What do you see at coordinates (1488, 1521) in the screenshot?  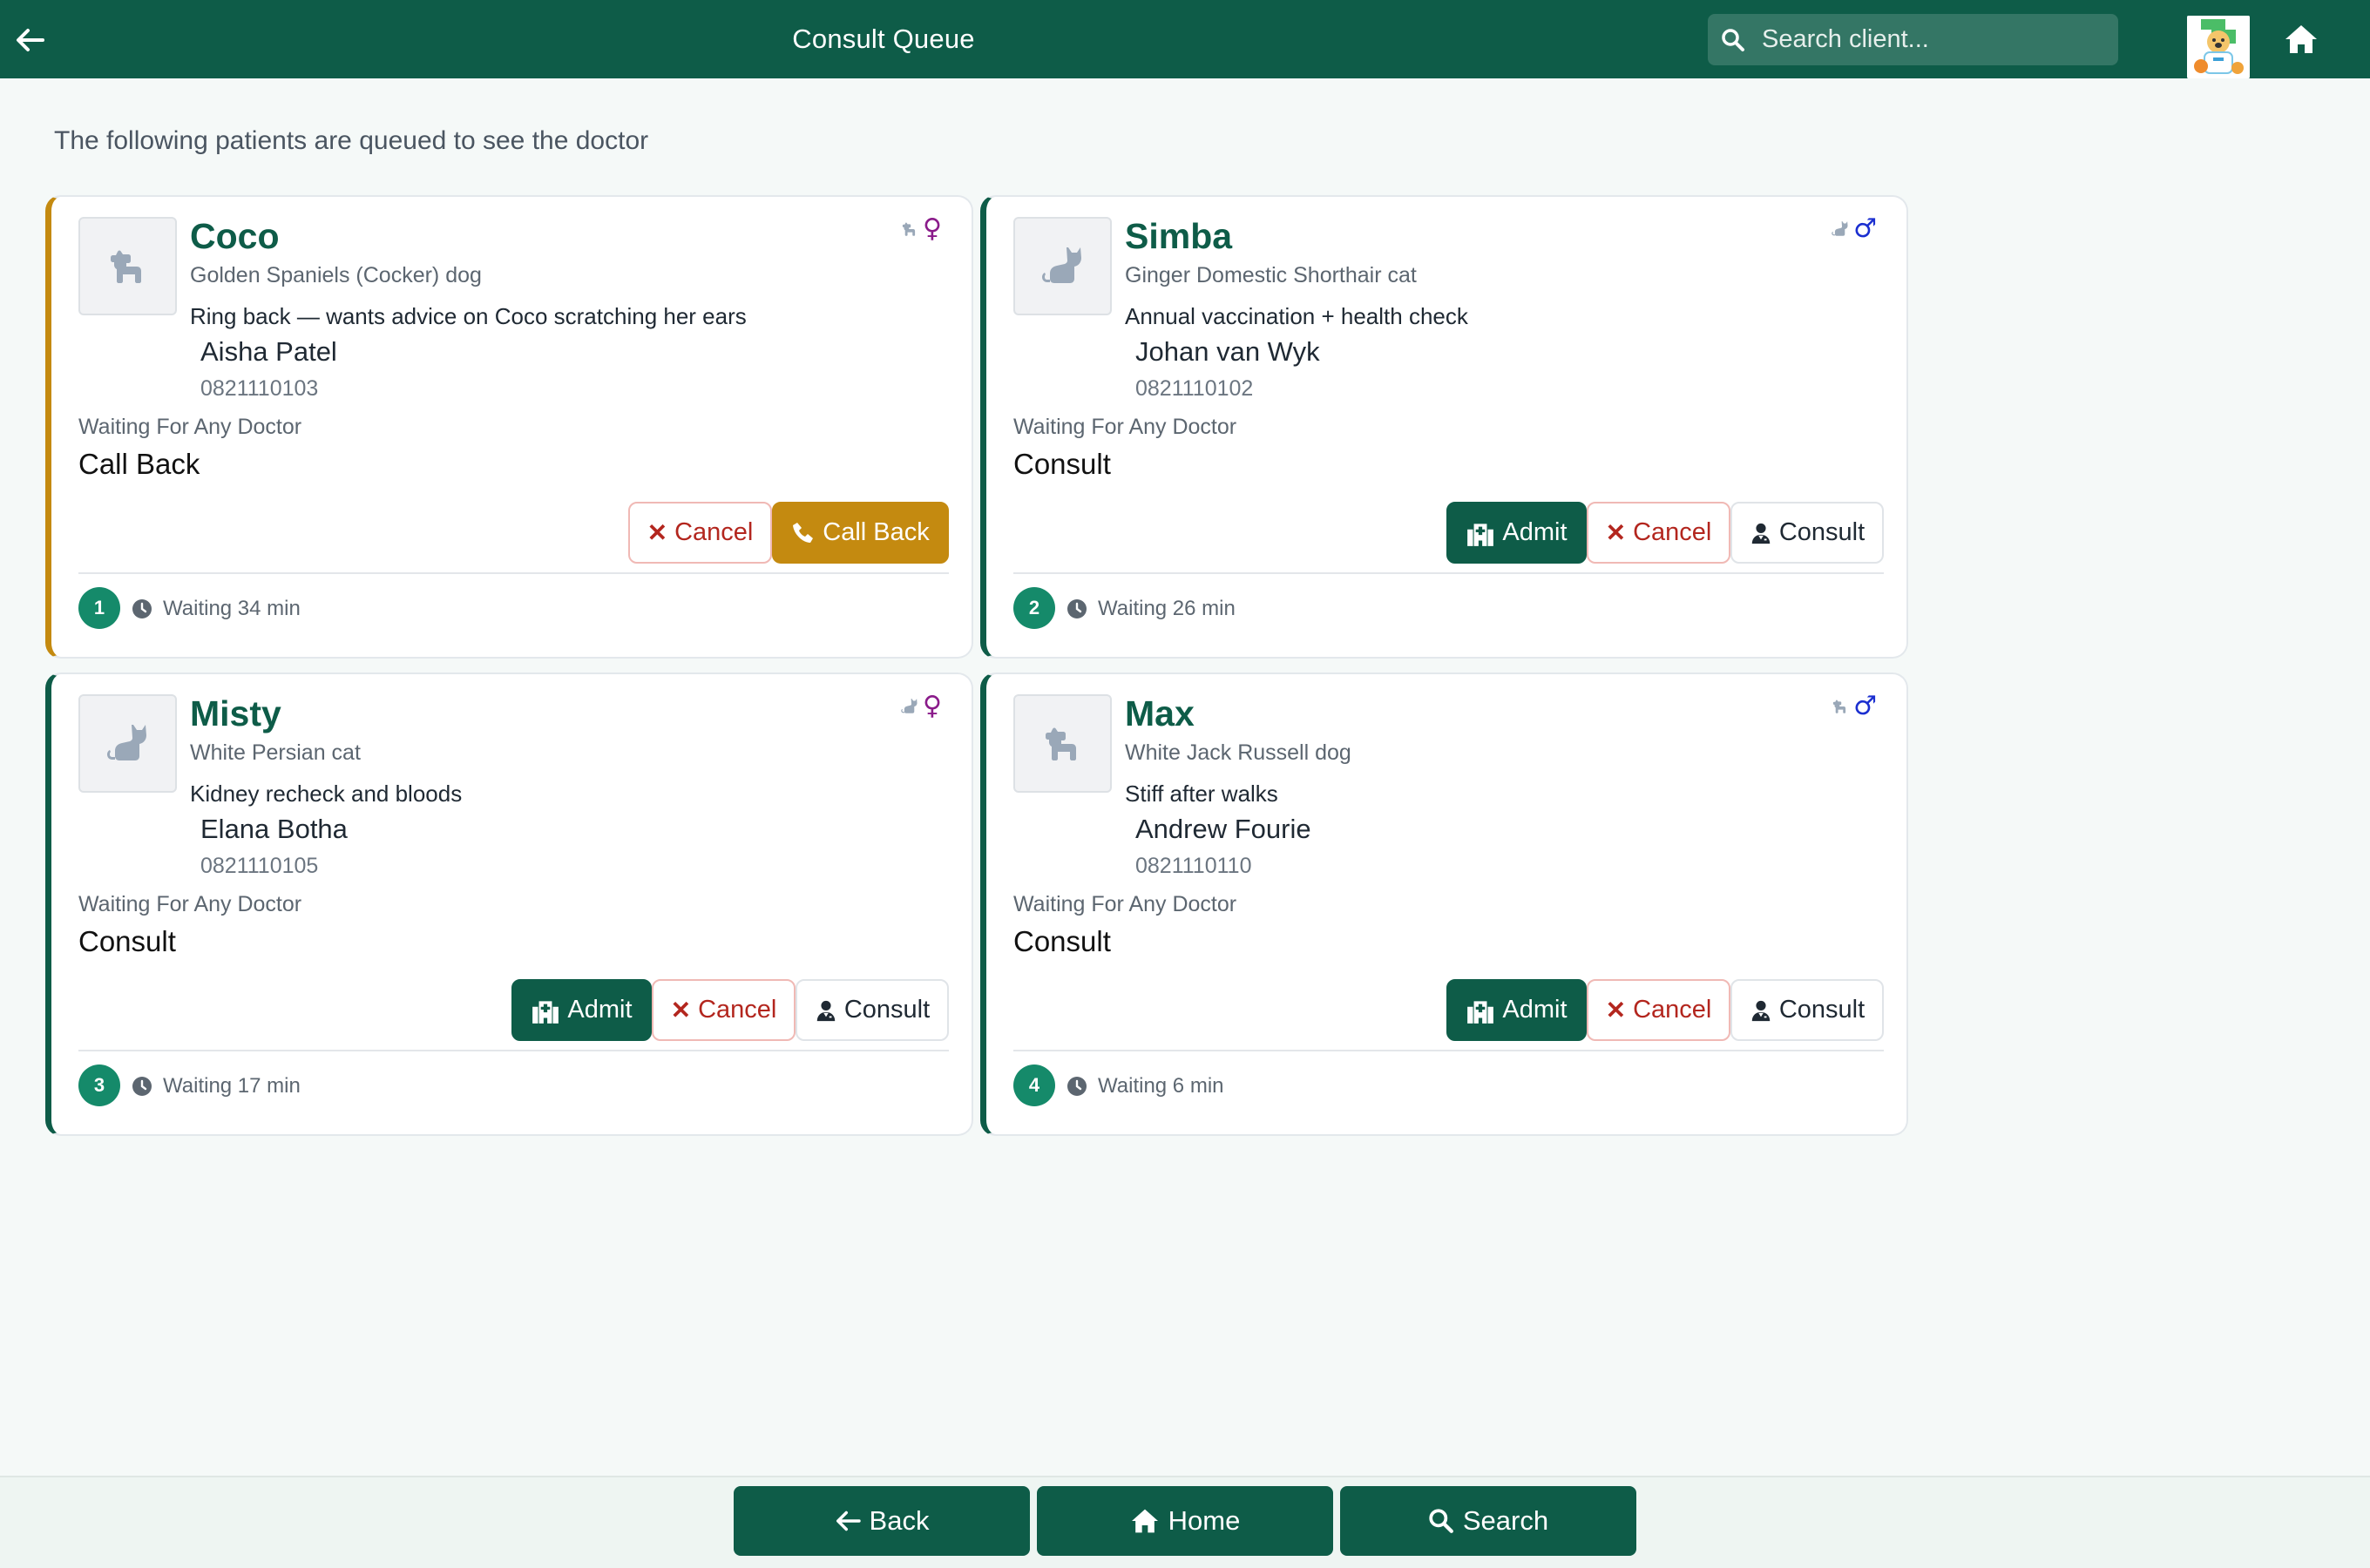 I see `search-button: Search` at bounding box center [1488, 1521].